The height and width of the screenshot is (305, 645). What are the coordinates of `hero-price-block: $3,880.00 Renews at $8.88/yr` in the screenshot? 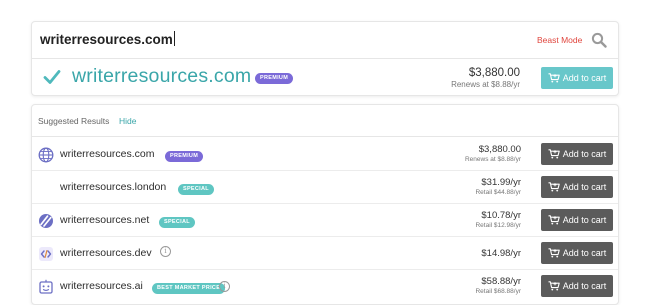 It's located at (485, 78).